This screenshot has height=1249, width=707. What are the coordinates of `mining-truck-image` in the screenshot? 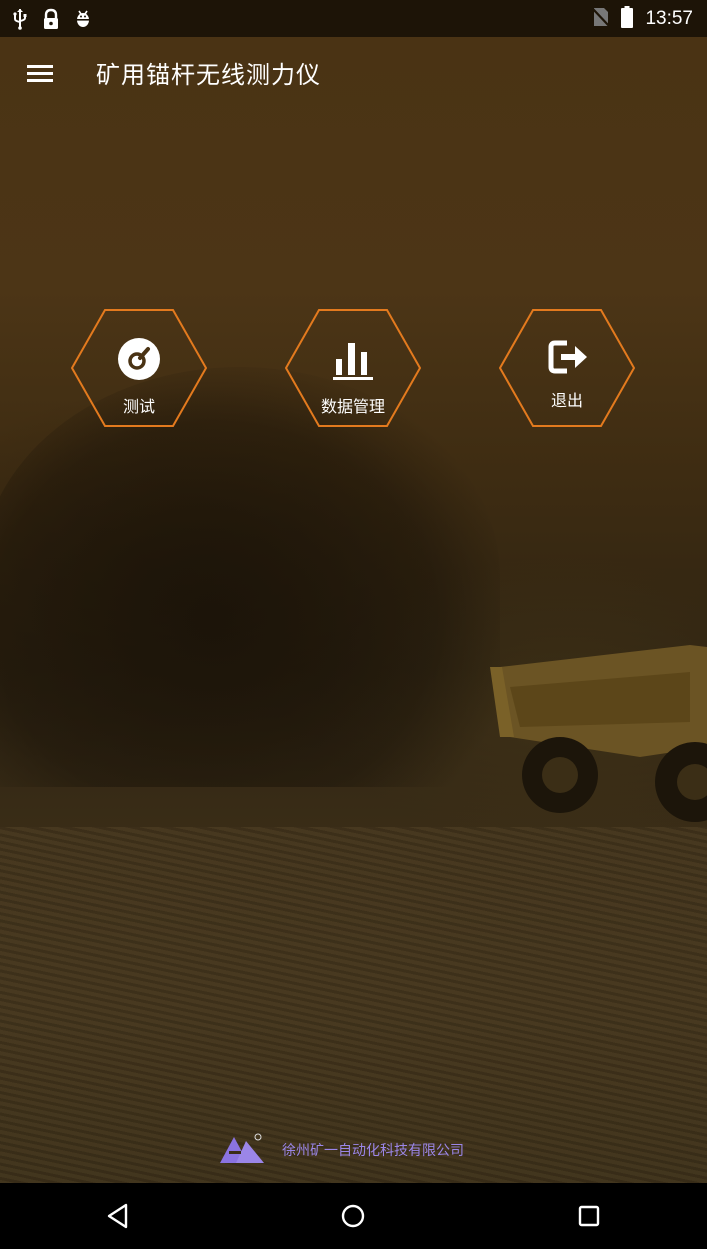 It's located at (598, 733).